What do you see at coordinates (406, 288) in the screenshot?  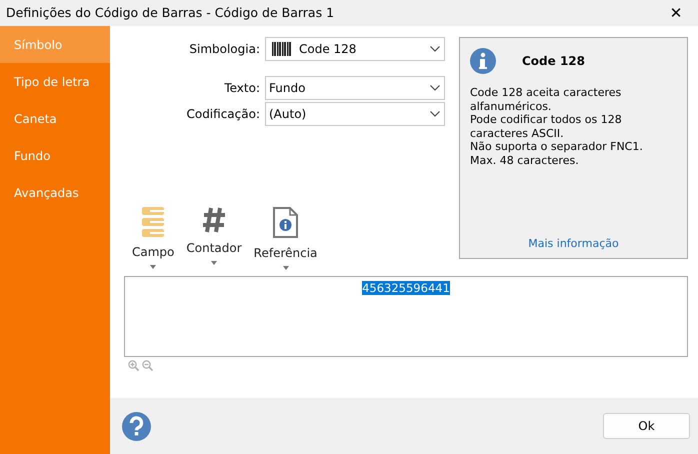 I see `editor-text: 456325596441` at bounding box center [406, 288].